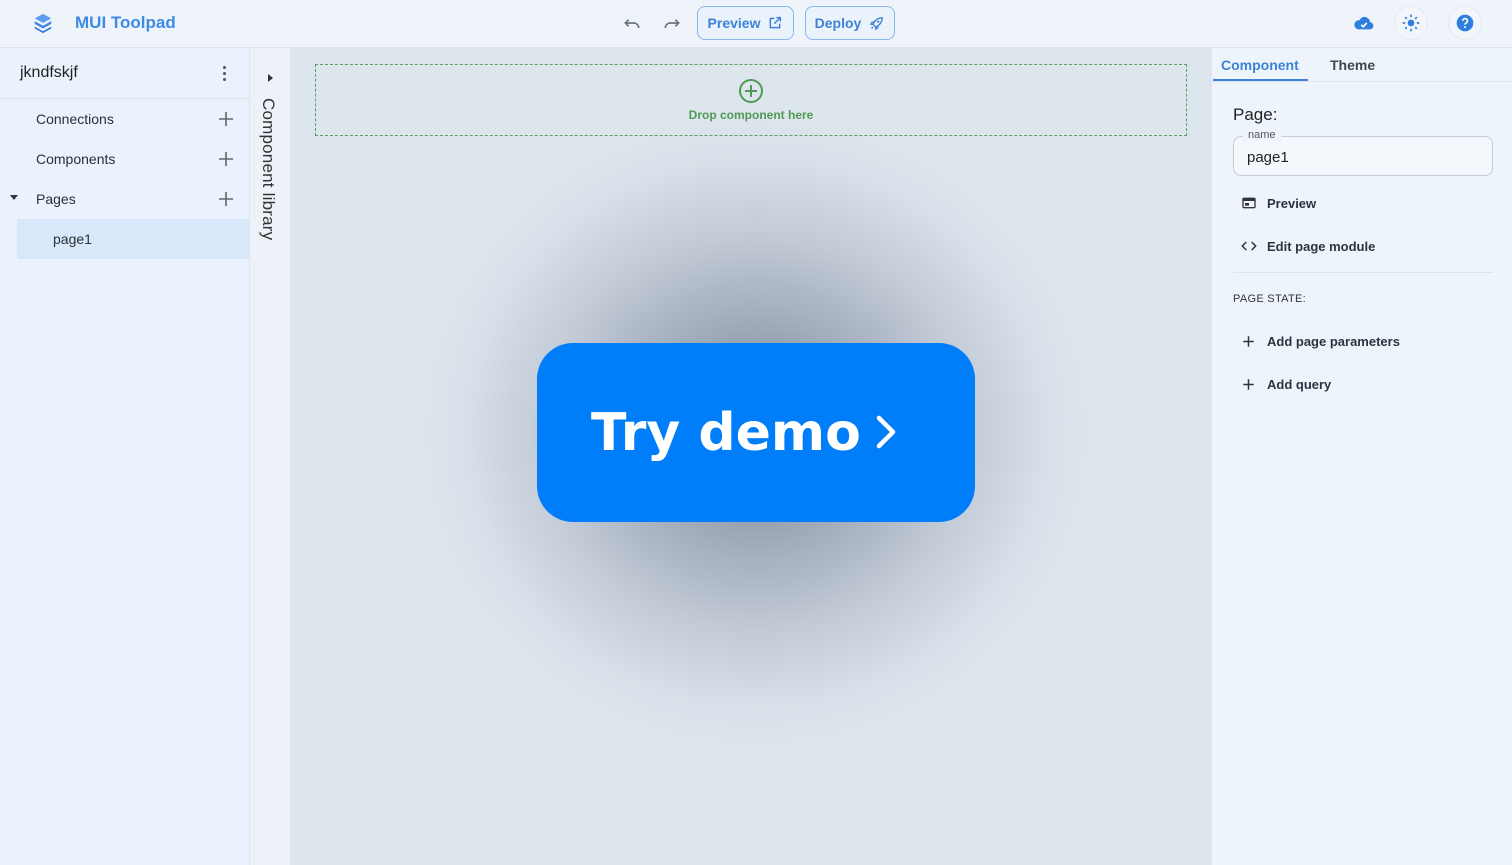 This screenshot has height=865, width=1512. What do you see at coordinates (1352, 65) in the screenshot?
I see `tab-theme: Theme` at bounding box center [1352, 65].